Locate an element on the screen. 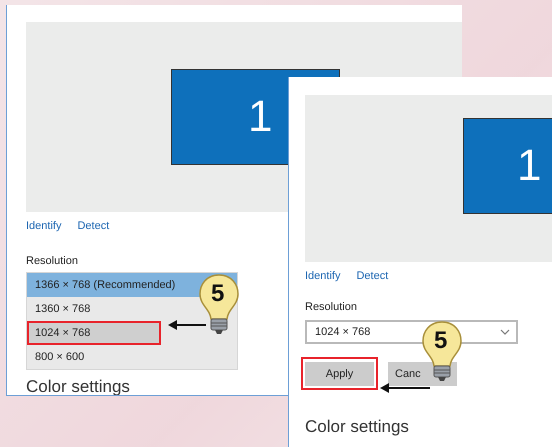 The width and height of the screenshot is (552, 447). apply-button: Apply is located at coordinates (339, 374).